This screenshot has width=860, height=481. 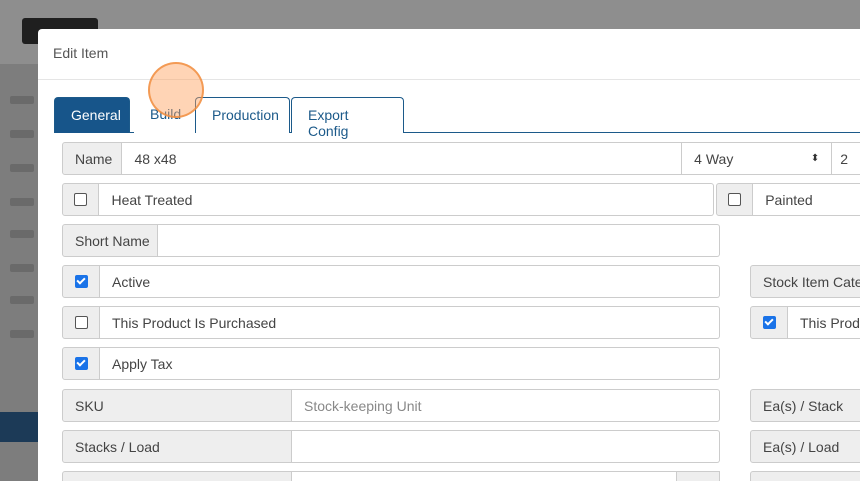 I want to click on name-row: Name 48 x48 4 Way ⬍ 2, so click(x=461, y=158).